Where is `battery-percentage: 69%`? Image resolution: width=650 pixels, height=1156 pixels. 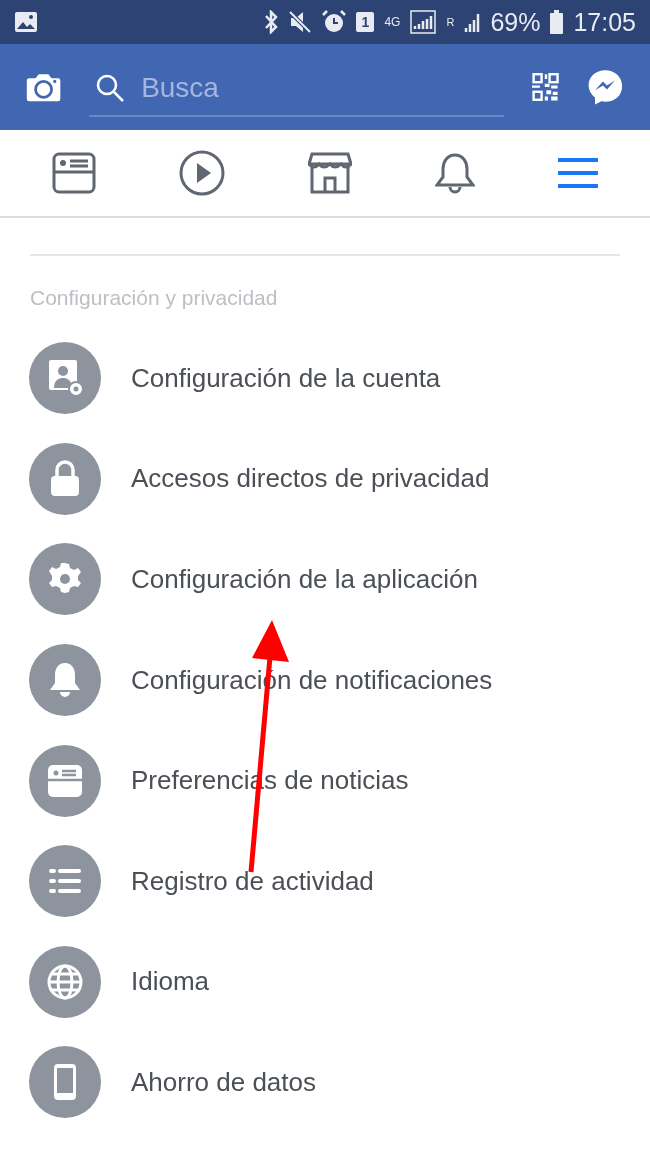
battery-percentage: 69% is located at coordinates (515, 22).